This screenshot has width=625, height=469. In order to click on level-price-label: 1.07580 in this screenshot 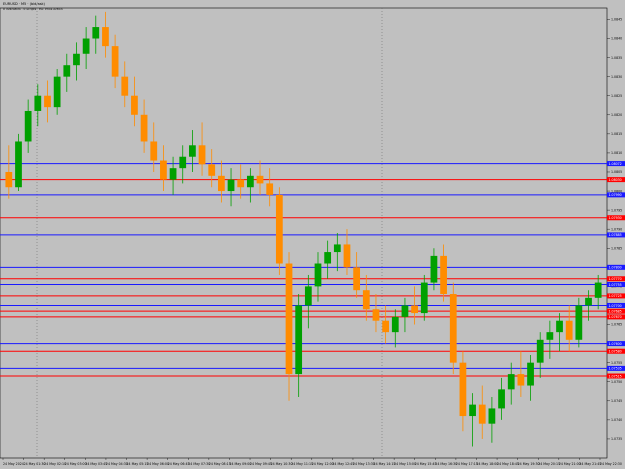, I will do `click(615, 352)`.